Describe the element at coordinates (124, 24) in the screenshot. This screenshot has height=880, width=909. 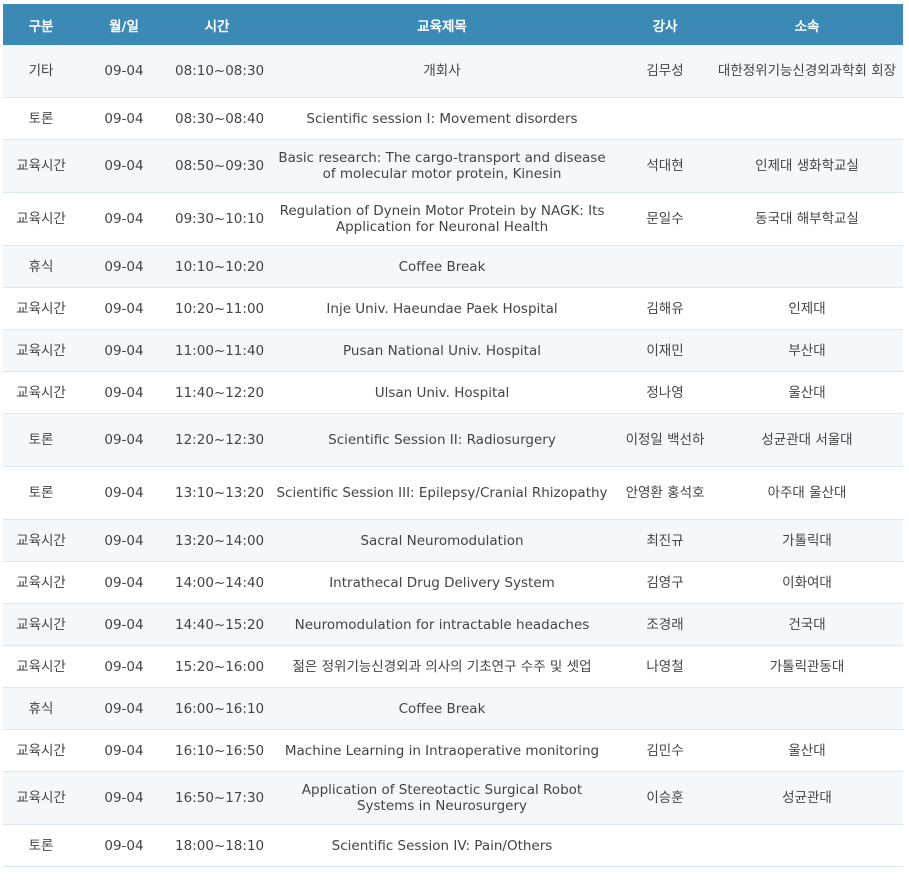
I see `column-header-date: 월/일` at that location.